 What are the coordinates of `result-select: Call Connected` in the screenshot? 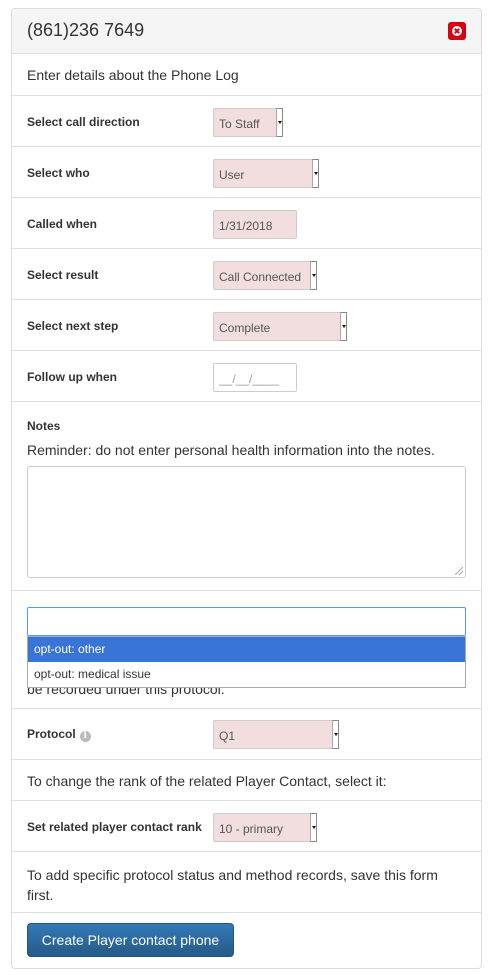 It's located at (265, 275).